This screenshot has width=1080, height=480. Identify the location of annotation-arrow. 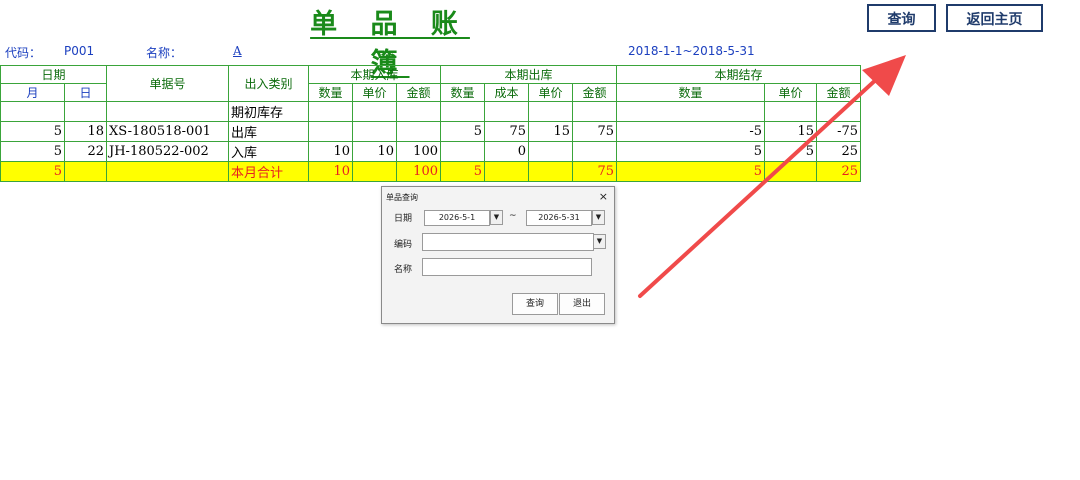
(772, 176).